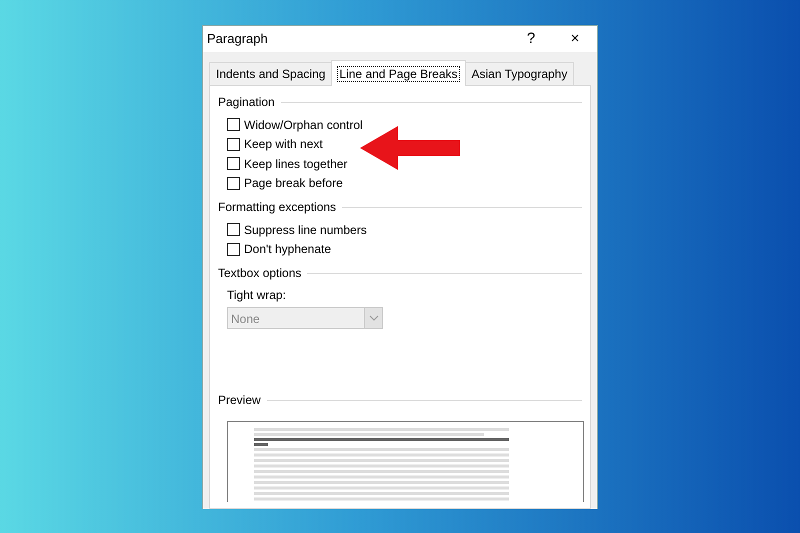  What do you see at coordinates (257, 295) in the screenshot?
I see `field-label: Tight wrap:` at bounding box center [257, 295].